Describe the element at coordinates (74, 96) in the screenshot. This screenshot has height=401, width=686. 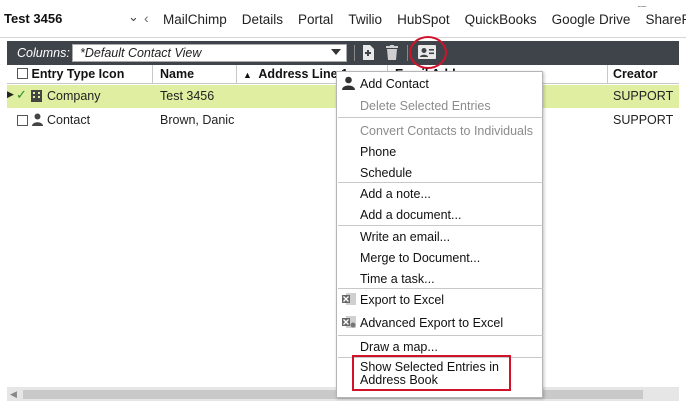
I see `row-type: Company` at that location.